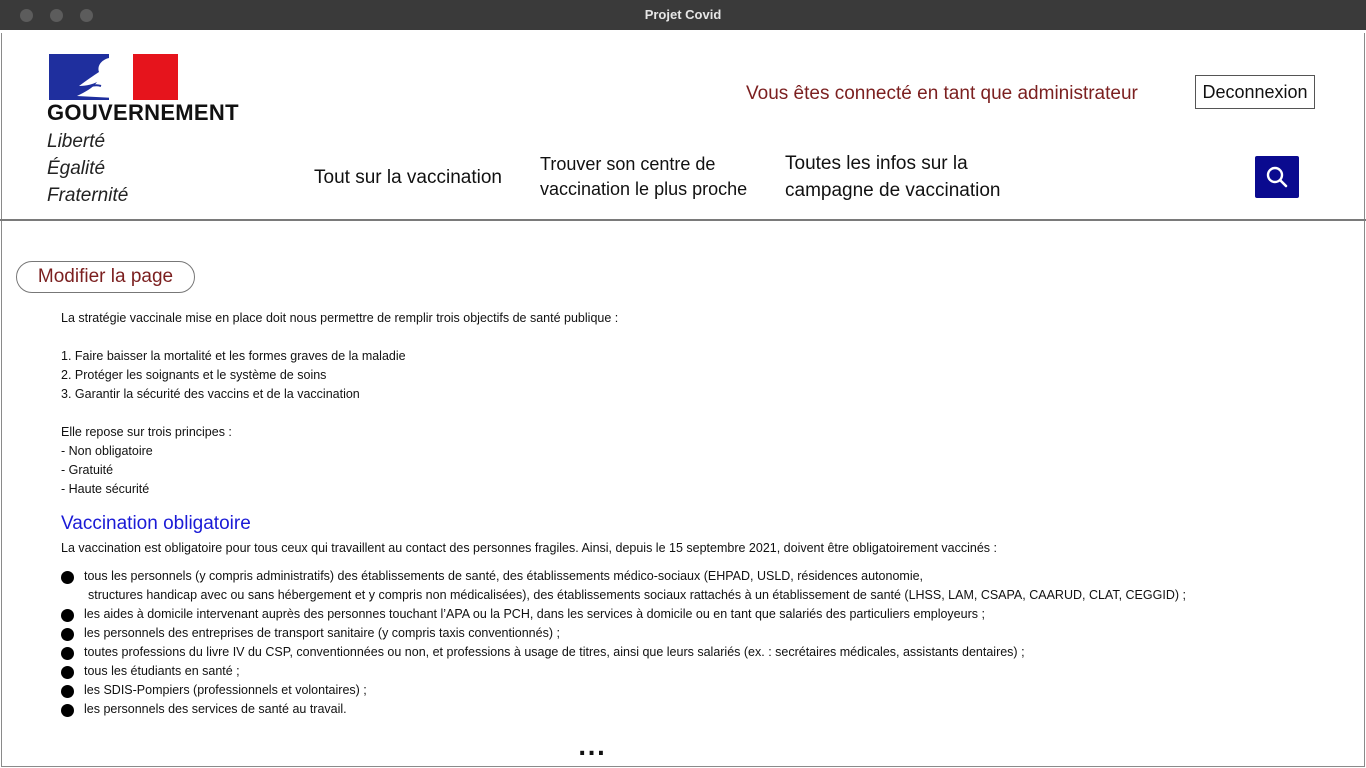  Describe the element at coordinates (701, 671) in the screenshot. I see `list-item: tous les étudiants en santé ;` at that location.